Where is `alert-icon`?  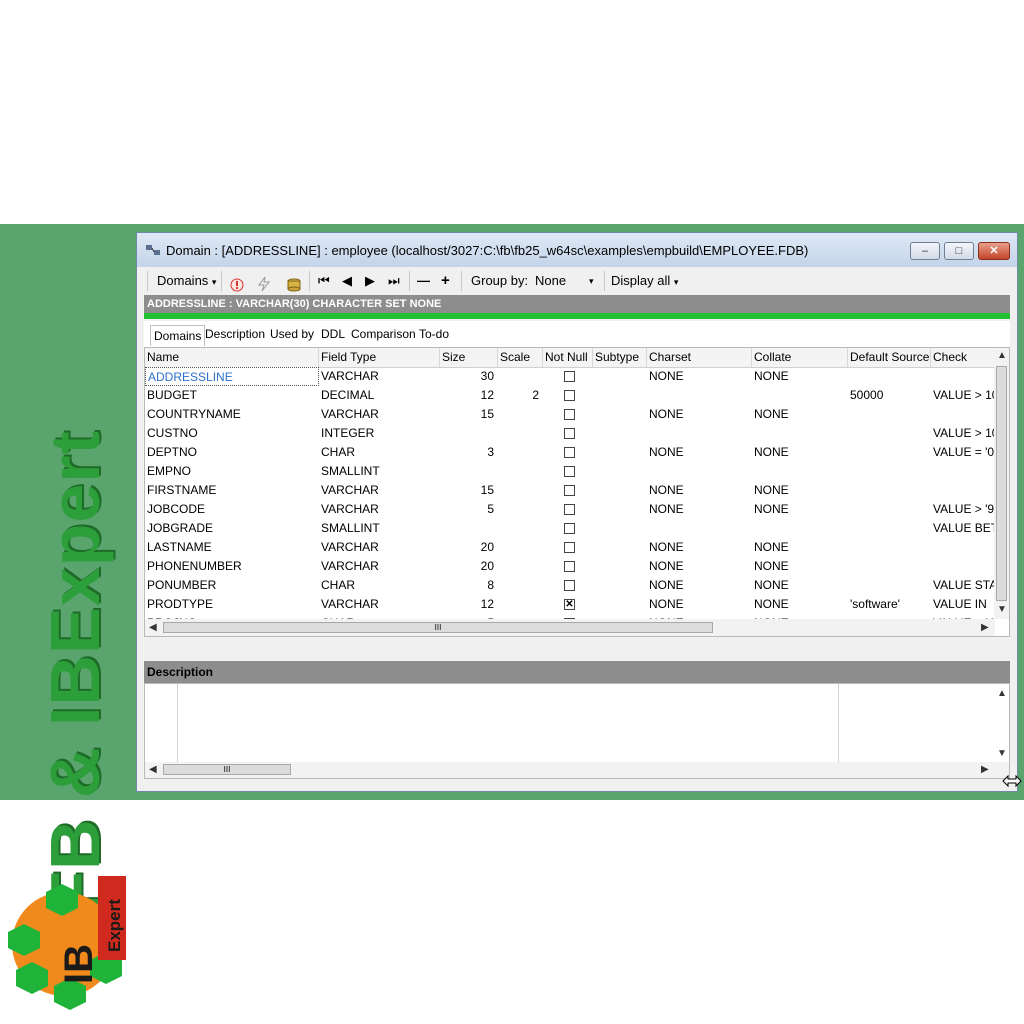 alert-icon is located at coordinates (237, 285).